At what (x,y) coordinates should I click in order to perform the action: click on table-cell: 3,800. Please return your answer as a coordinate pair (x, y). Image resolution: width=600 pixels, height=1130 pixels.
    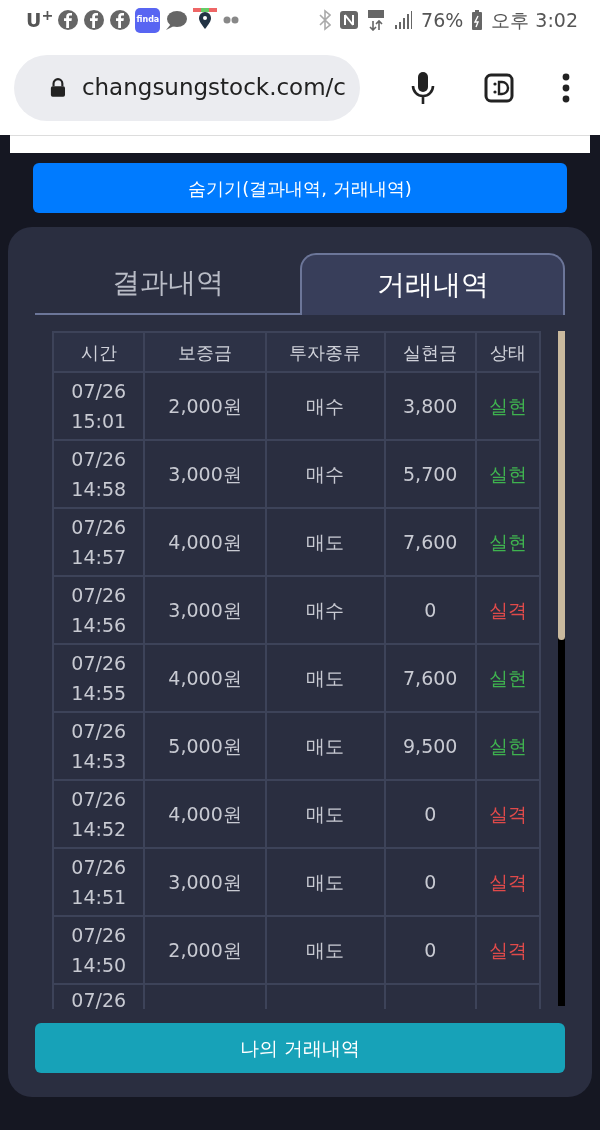
    Looking at the image, I should click on (430, 406).